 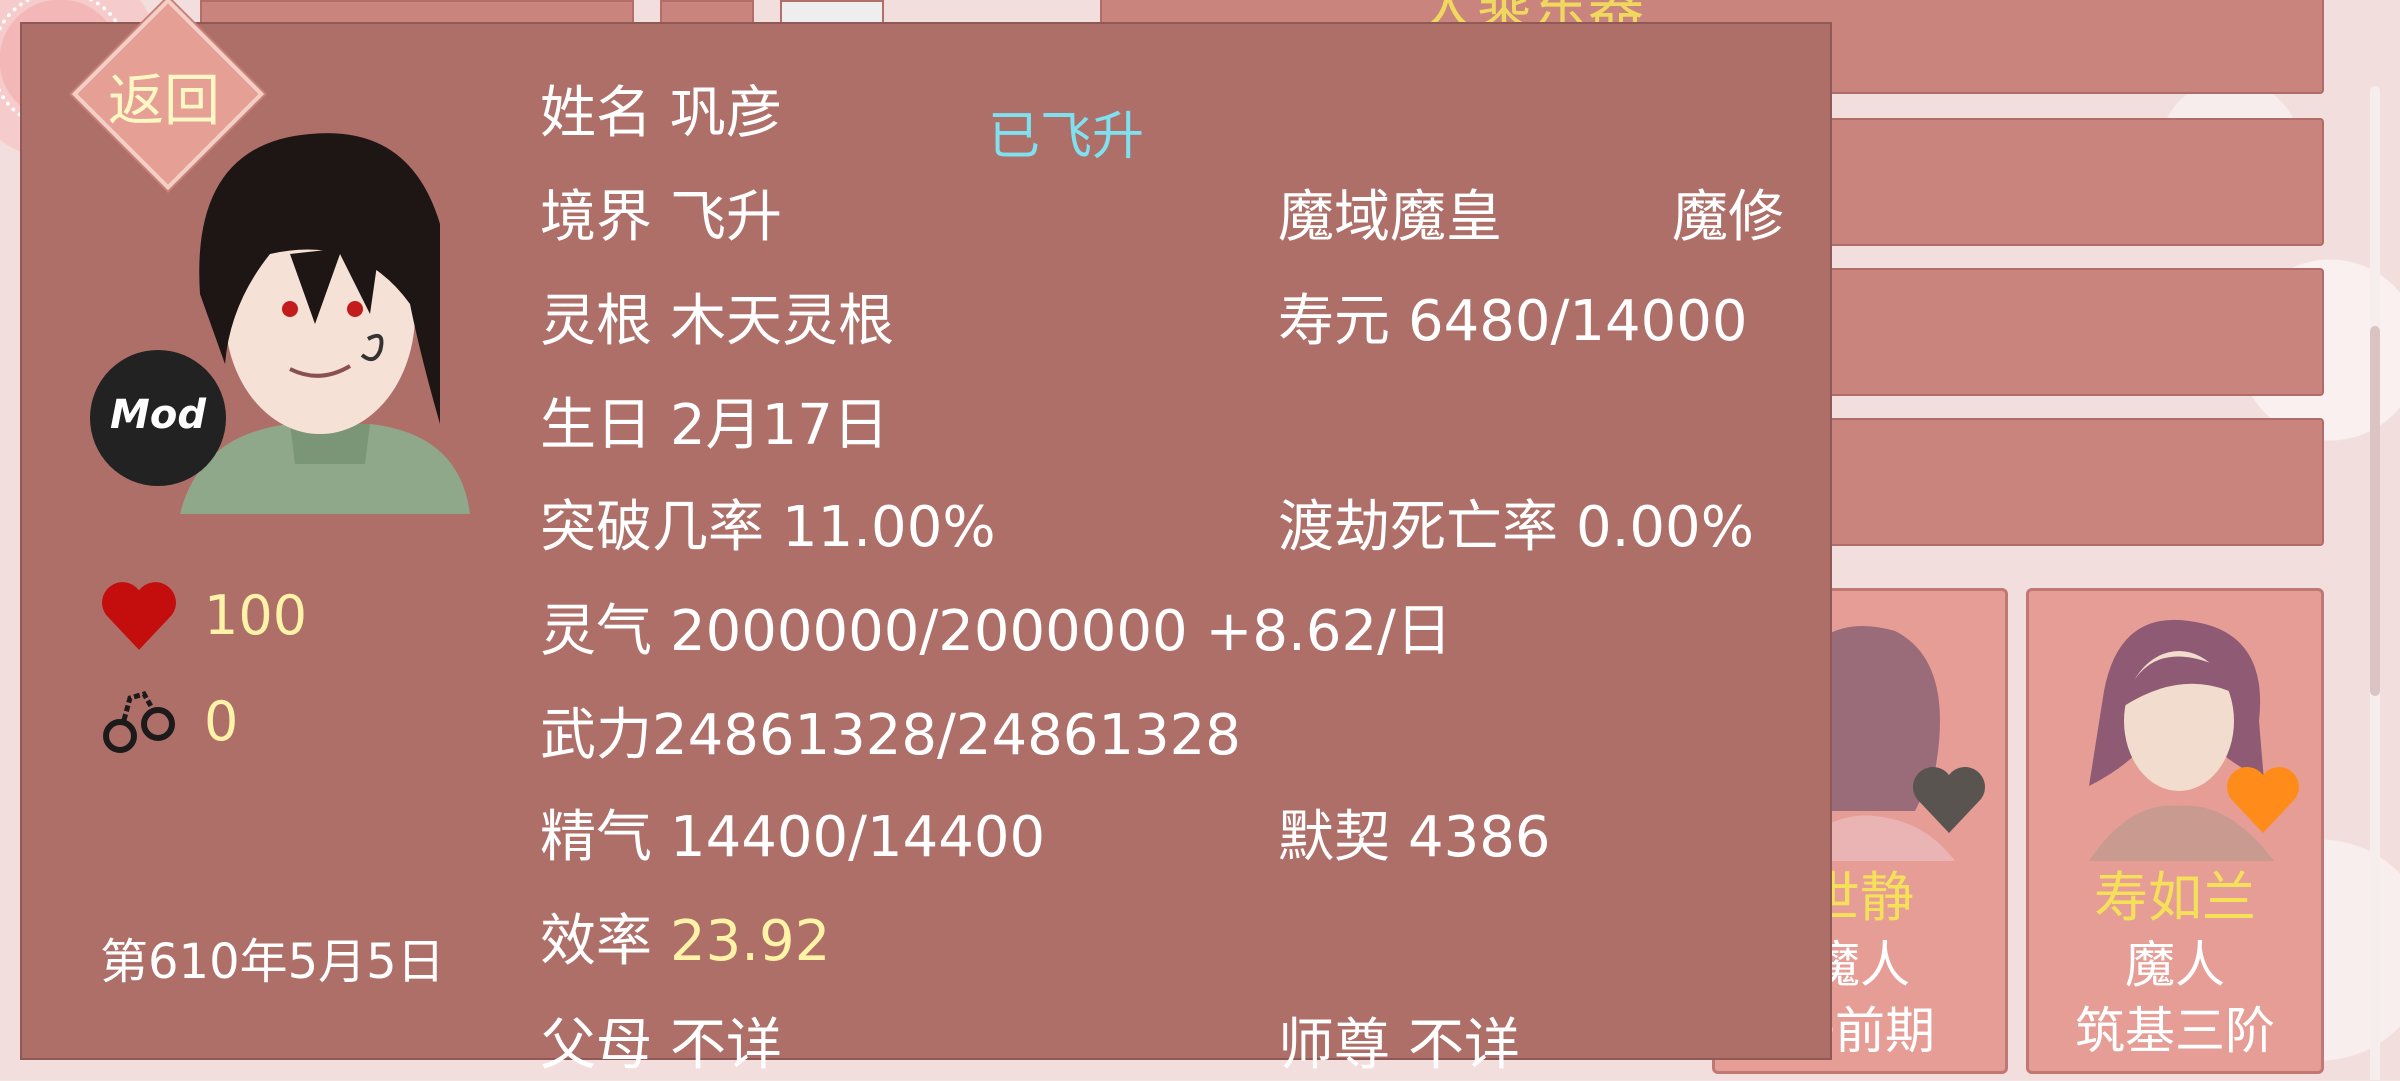 What do you see at coordinates (2175, 965) in the screenshot?
I see `character-race: 魔人` at bounding box center [2175, 965].